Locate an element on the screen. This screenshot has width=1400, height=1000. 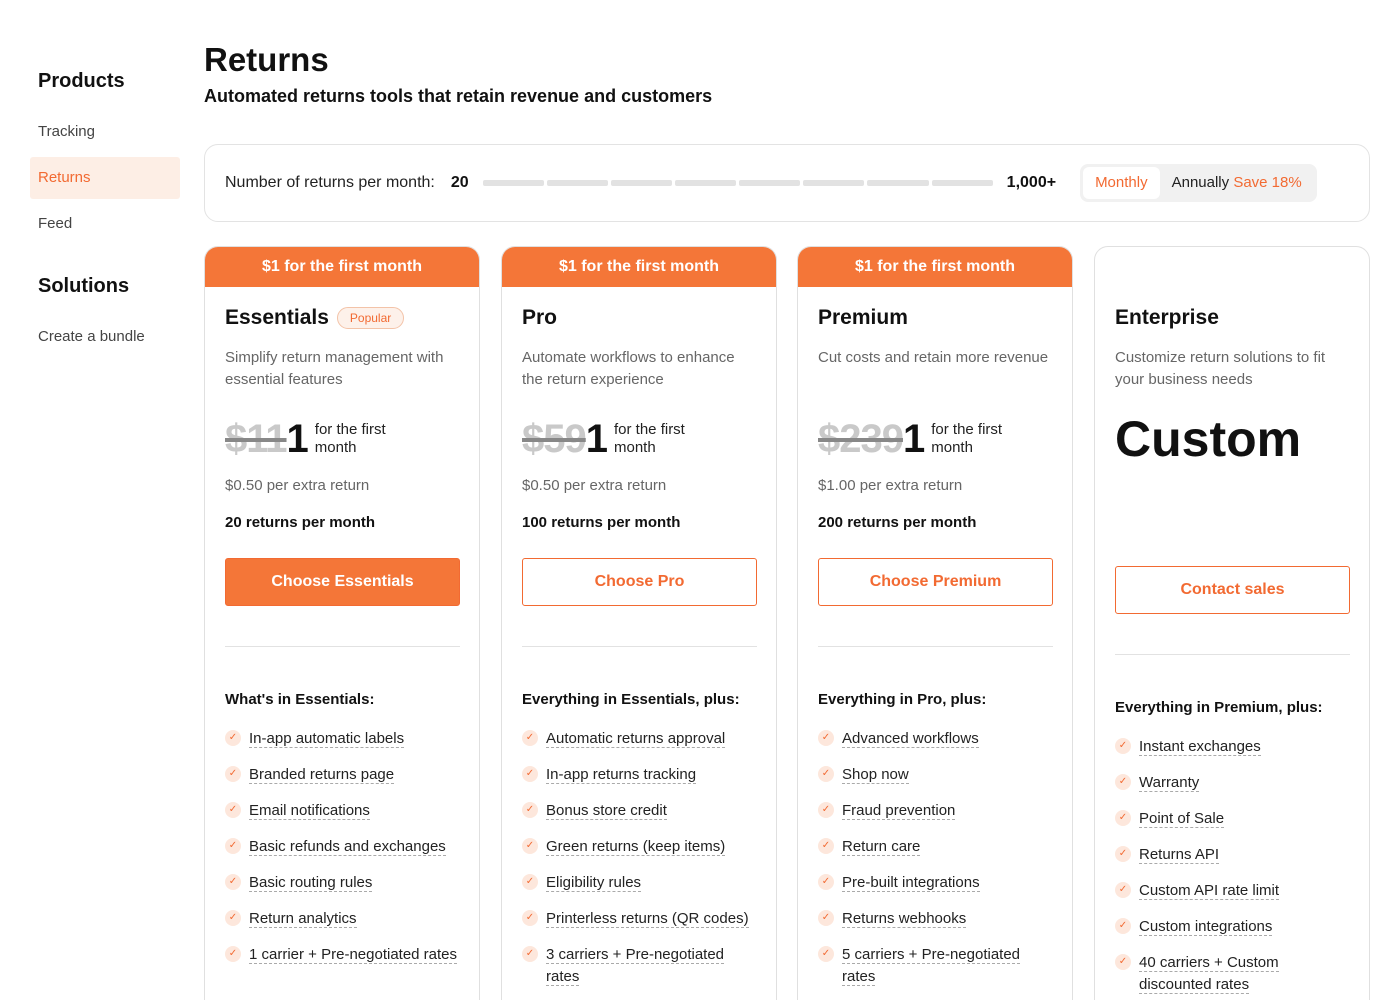
feature-label: Custom API rate limit is located at coordinates (1209, 891).